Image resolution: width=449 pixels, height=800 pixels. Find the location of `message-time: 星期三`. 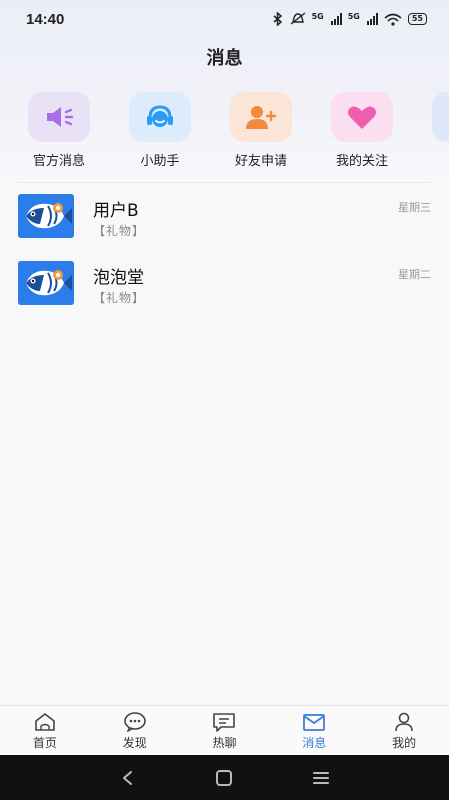

message-time: 星期三 is located at coordinates (414, 207).